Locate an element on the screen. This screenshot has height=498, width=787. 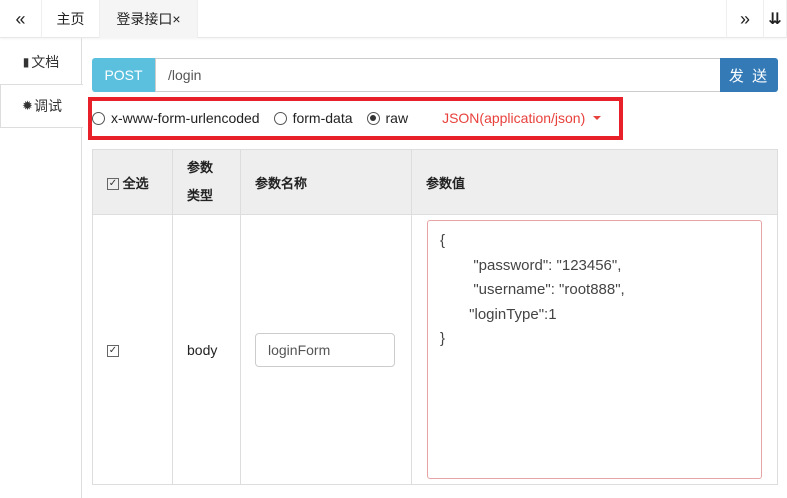
tab-menu-button: ⇊ is located at coordinates (775, 19).